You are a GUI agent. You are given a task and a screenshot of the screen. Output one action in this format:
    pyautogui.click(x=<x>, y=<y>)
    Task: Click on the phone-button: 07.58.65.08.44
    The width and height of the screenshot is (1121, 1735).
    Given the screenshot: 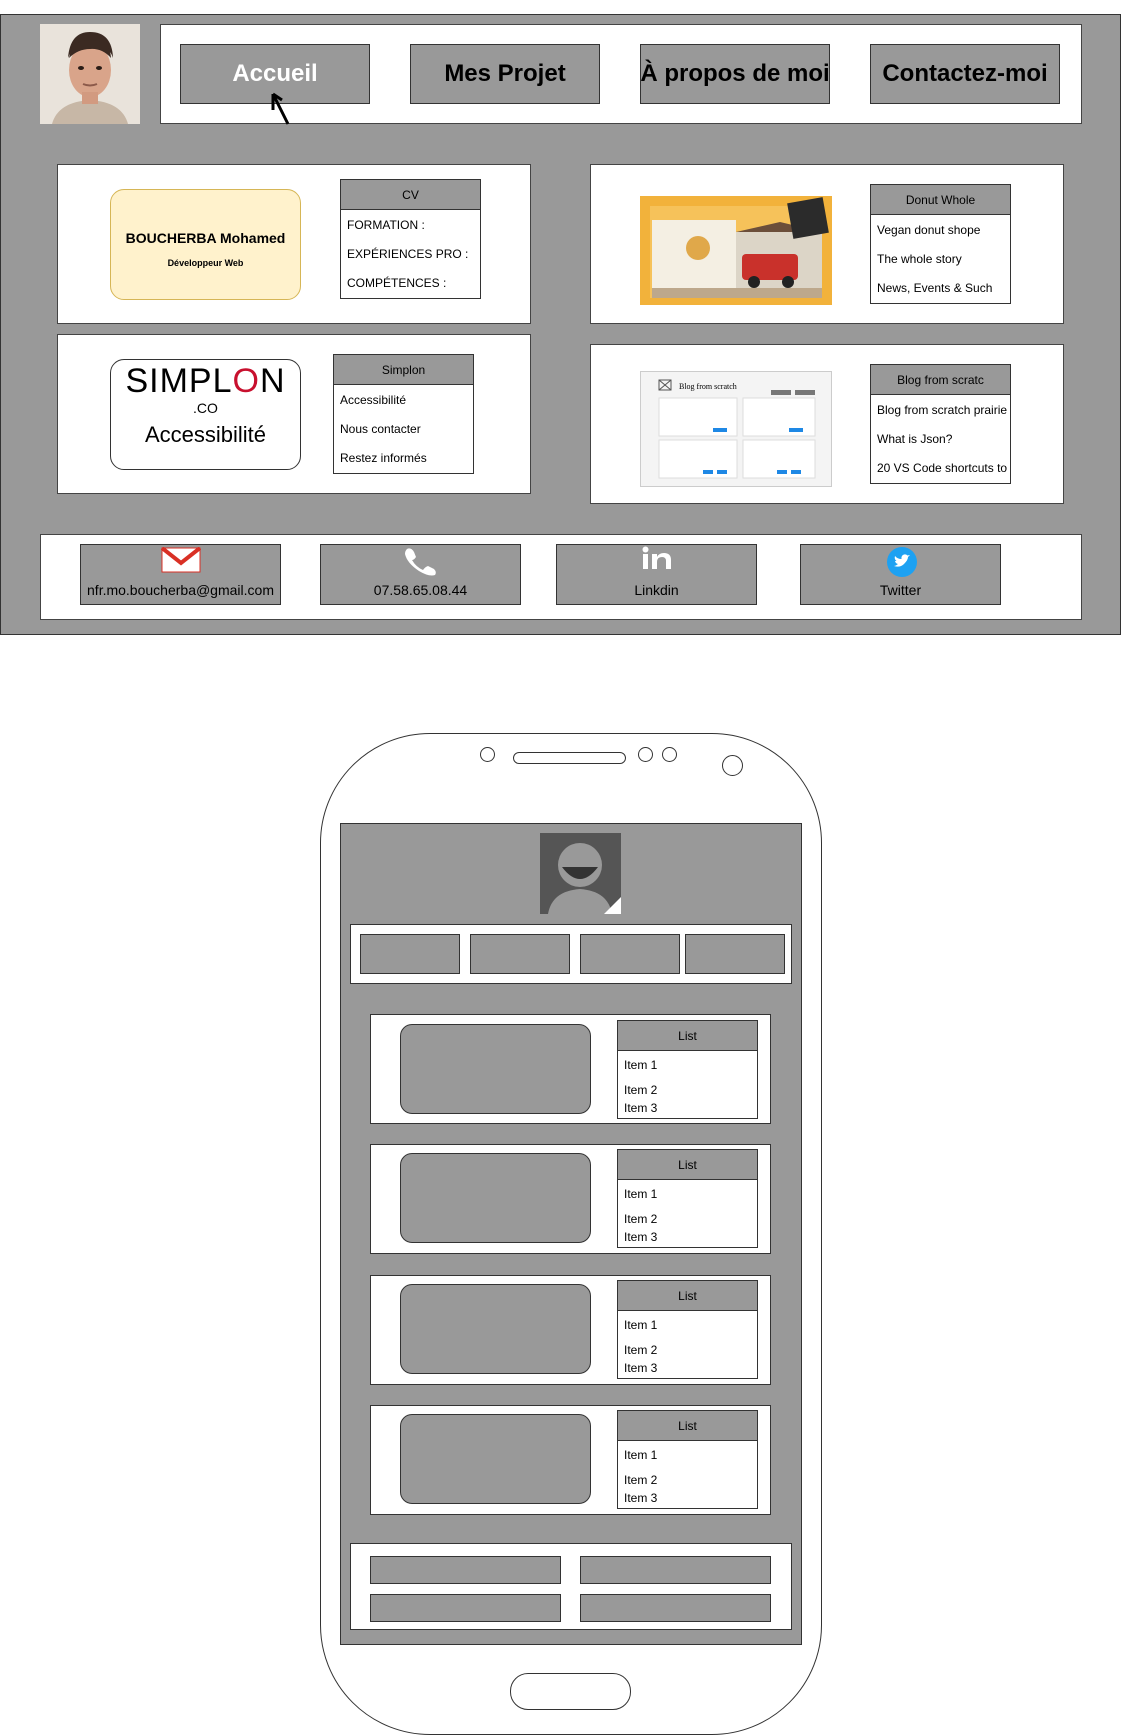 What is the action you would take?
    pyautogui.click(x=420, y=574)
    